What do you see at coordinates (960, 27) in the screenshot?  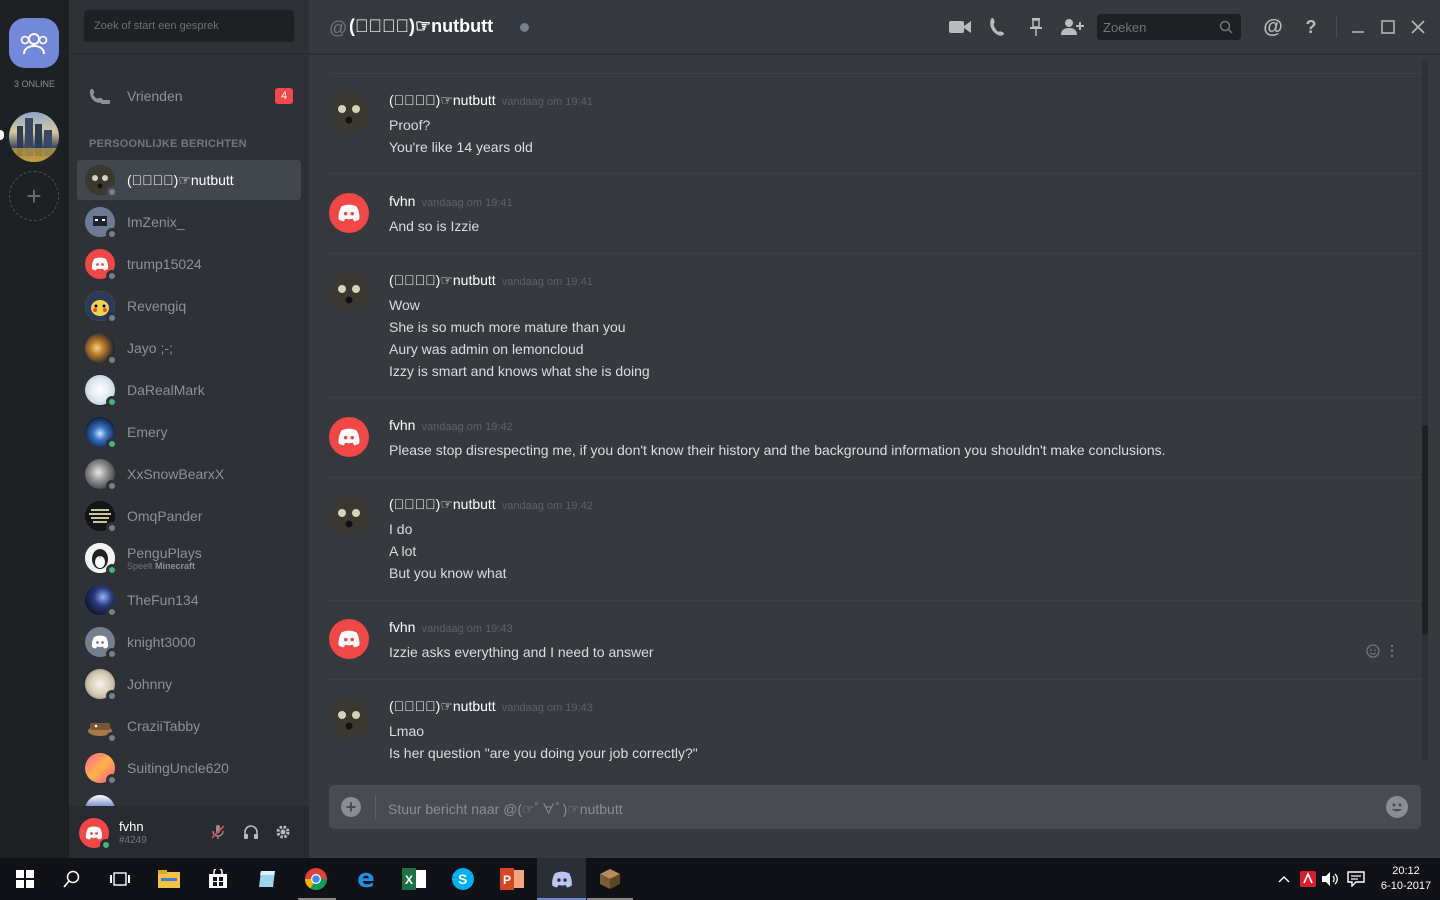 I see `video-call-icon` at bounding box center [960, 27].